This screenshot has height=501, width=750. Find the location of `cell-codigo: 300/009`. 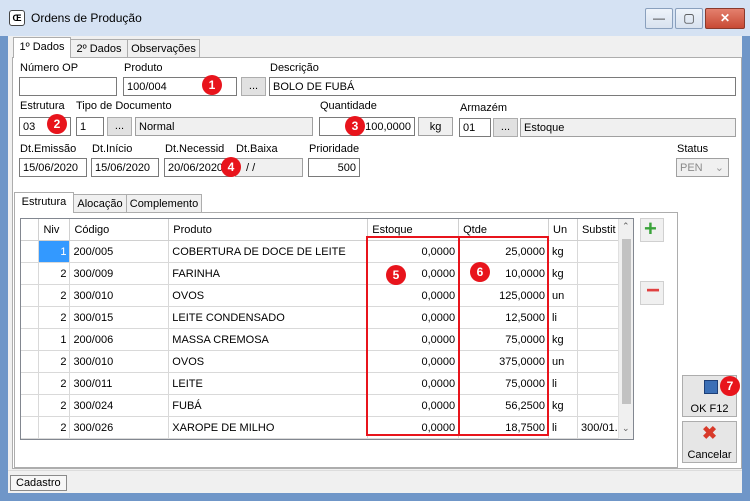

cell-codigo: 300/009 is located at coordinates (119, 273).